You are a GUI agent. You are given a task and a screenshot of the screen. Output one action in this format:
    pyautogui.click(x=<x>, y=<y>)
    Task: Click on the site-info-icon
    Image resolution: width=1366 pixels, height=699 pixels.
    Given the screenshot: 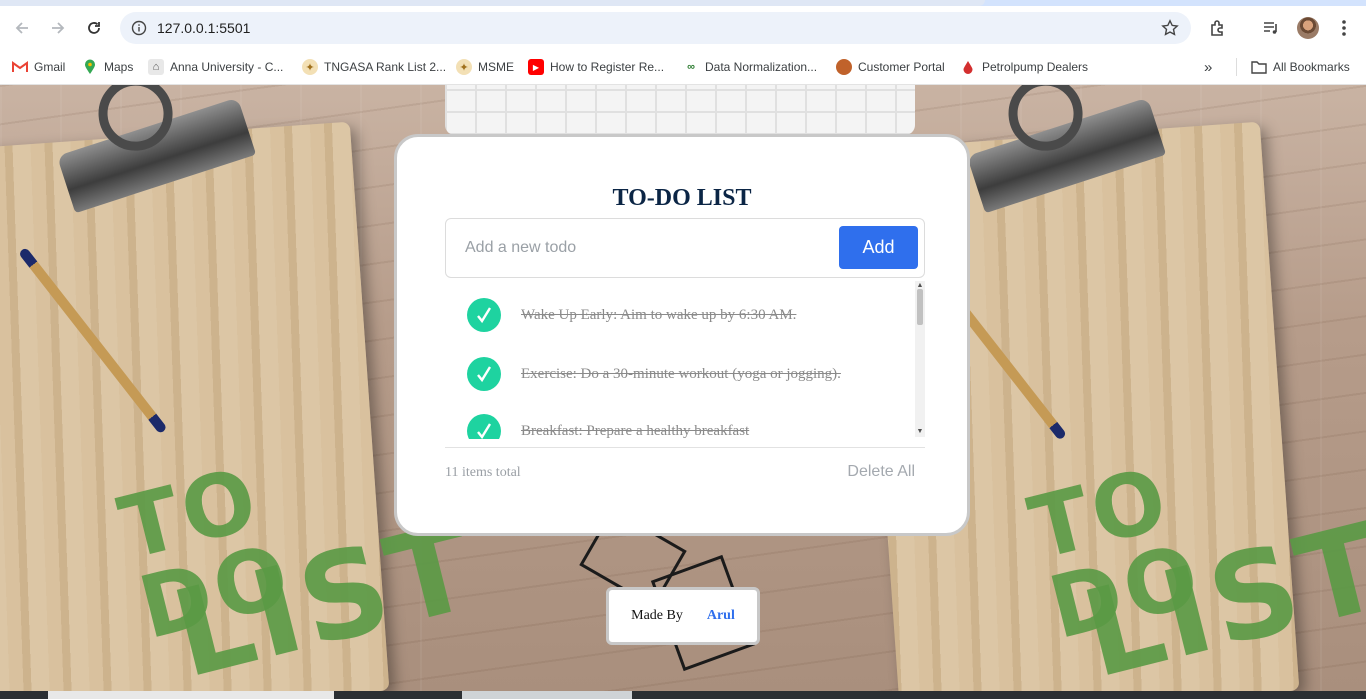 What is the action you would take?
    pyautogui.click(x=139, y=28)
    